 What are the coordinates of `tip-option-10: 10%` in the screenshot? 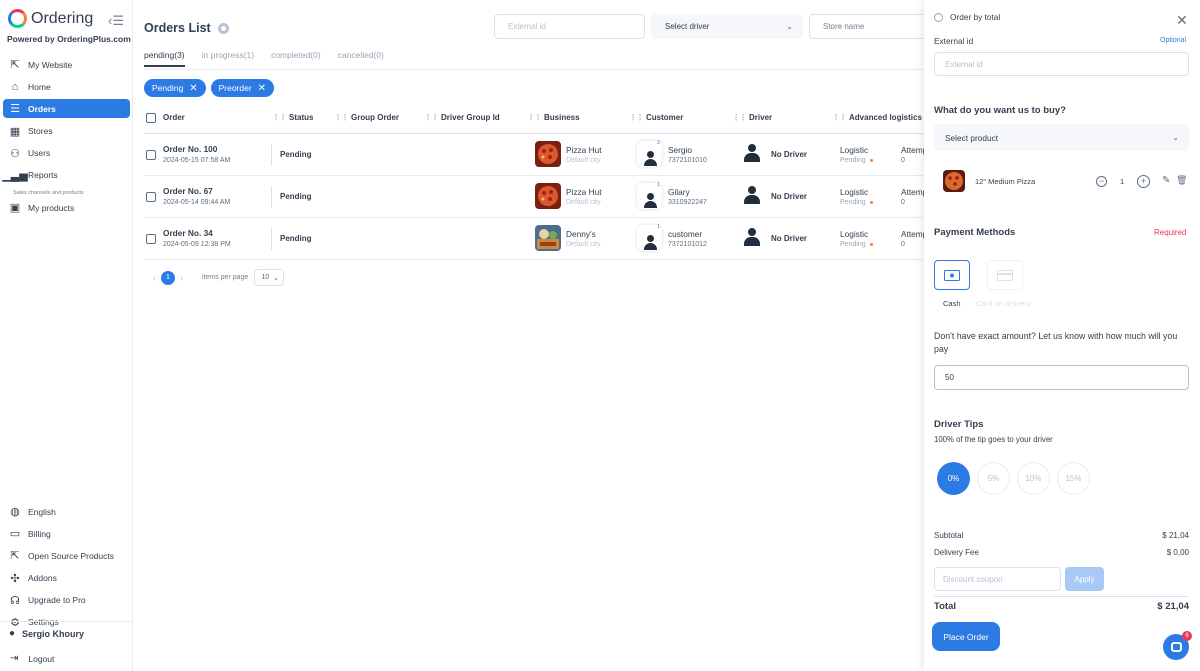 It's located at (1033, 478).